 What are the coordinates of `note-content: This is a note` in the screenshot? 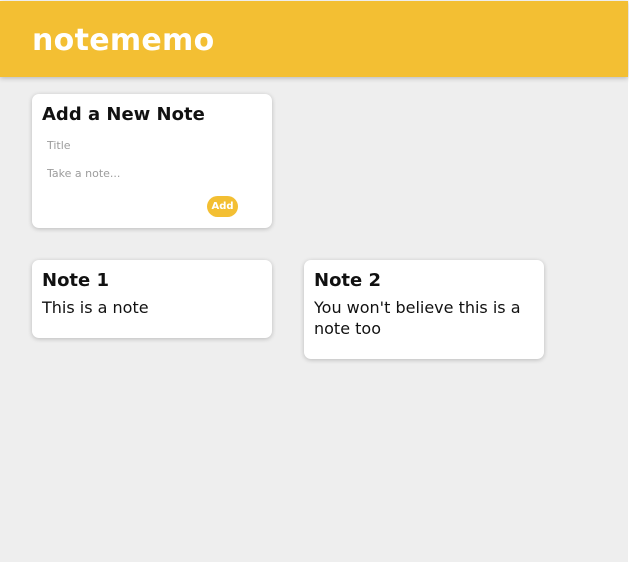 It's located at (95, 307).